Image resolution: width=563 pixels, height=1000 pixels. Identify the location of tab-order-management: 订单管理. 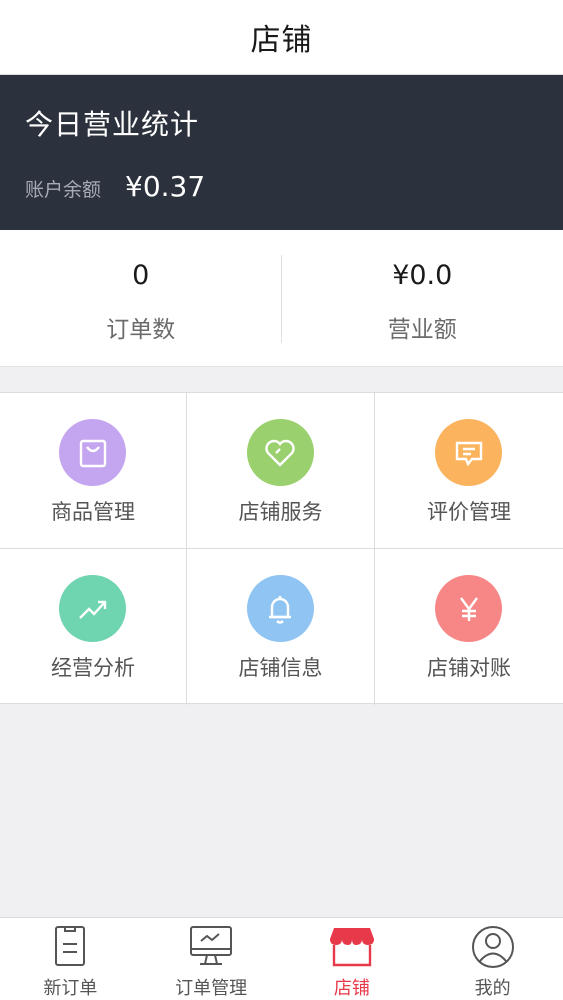
(211, 959).